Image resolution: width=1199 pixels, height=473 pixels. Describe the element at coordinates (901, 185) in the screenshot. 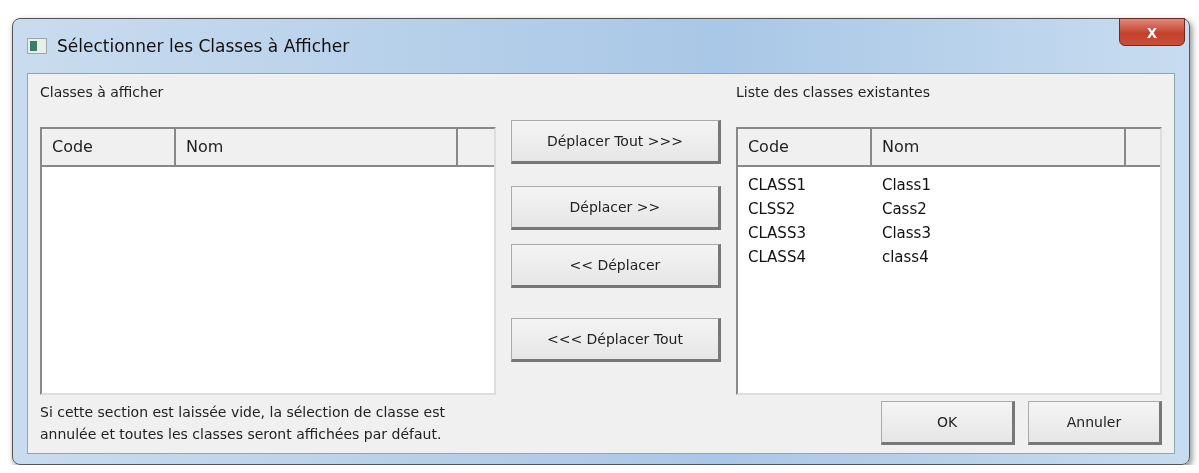

I see `table-cell: Class1` at that location.